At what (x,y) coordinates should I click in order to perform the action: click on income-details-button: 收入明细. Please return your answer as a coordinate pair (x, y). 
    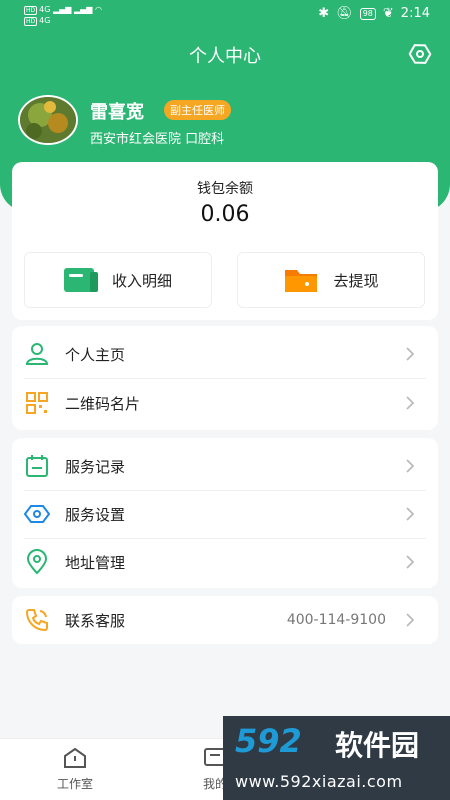
    Looking at the image, I should click on (118, 280).